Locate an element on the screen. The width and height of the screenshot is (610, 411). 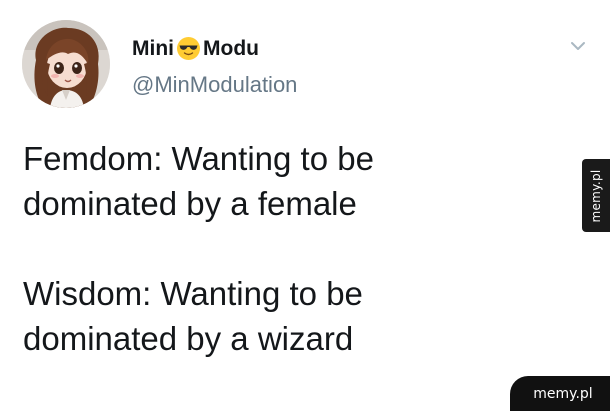
anime-avatar-icon is located at coordinates (66, 64).